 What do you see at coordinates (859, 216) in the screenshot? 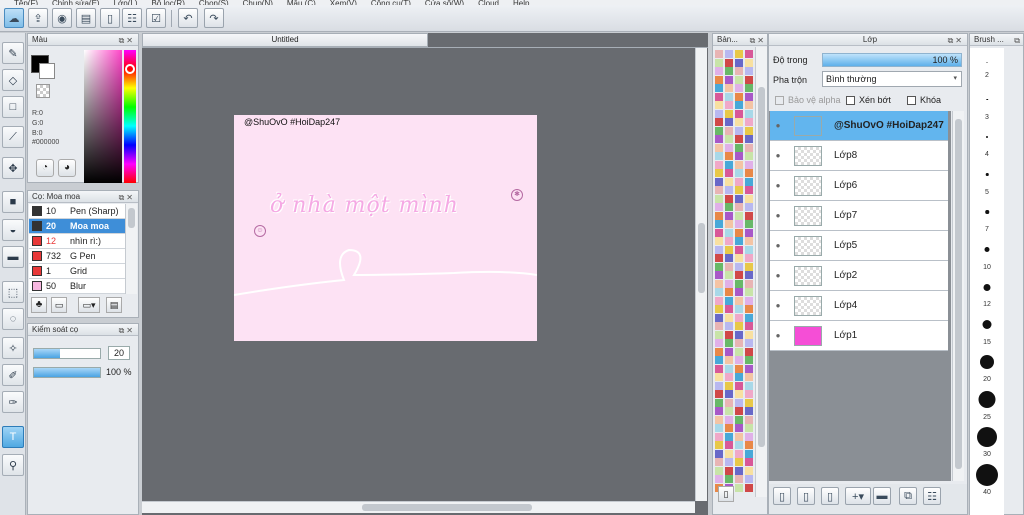
I see `layer-row: ● Lớp7` at bounding box center [859, 216].